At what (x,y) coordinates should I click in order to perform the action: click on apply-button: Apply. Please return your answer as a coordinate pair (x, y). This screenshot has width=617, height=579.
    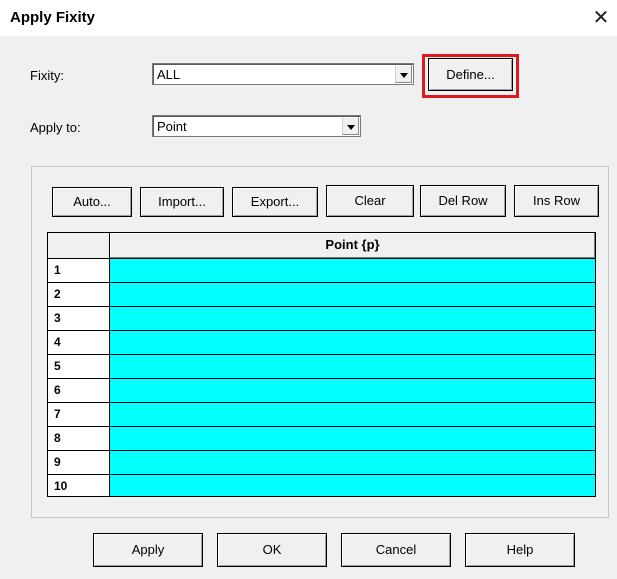
    Looking at the image, I should click on (148, 550).